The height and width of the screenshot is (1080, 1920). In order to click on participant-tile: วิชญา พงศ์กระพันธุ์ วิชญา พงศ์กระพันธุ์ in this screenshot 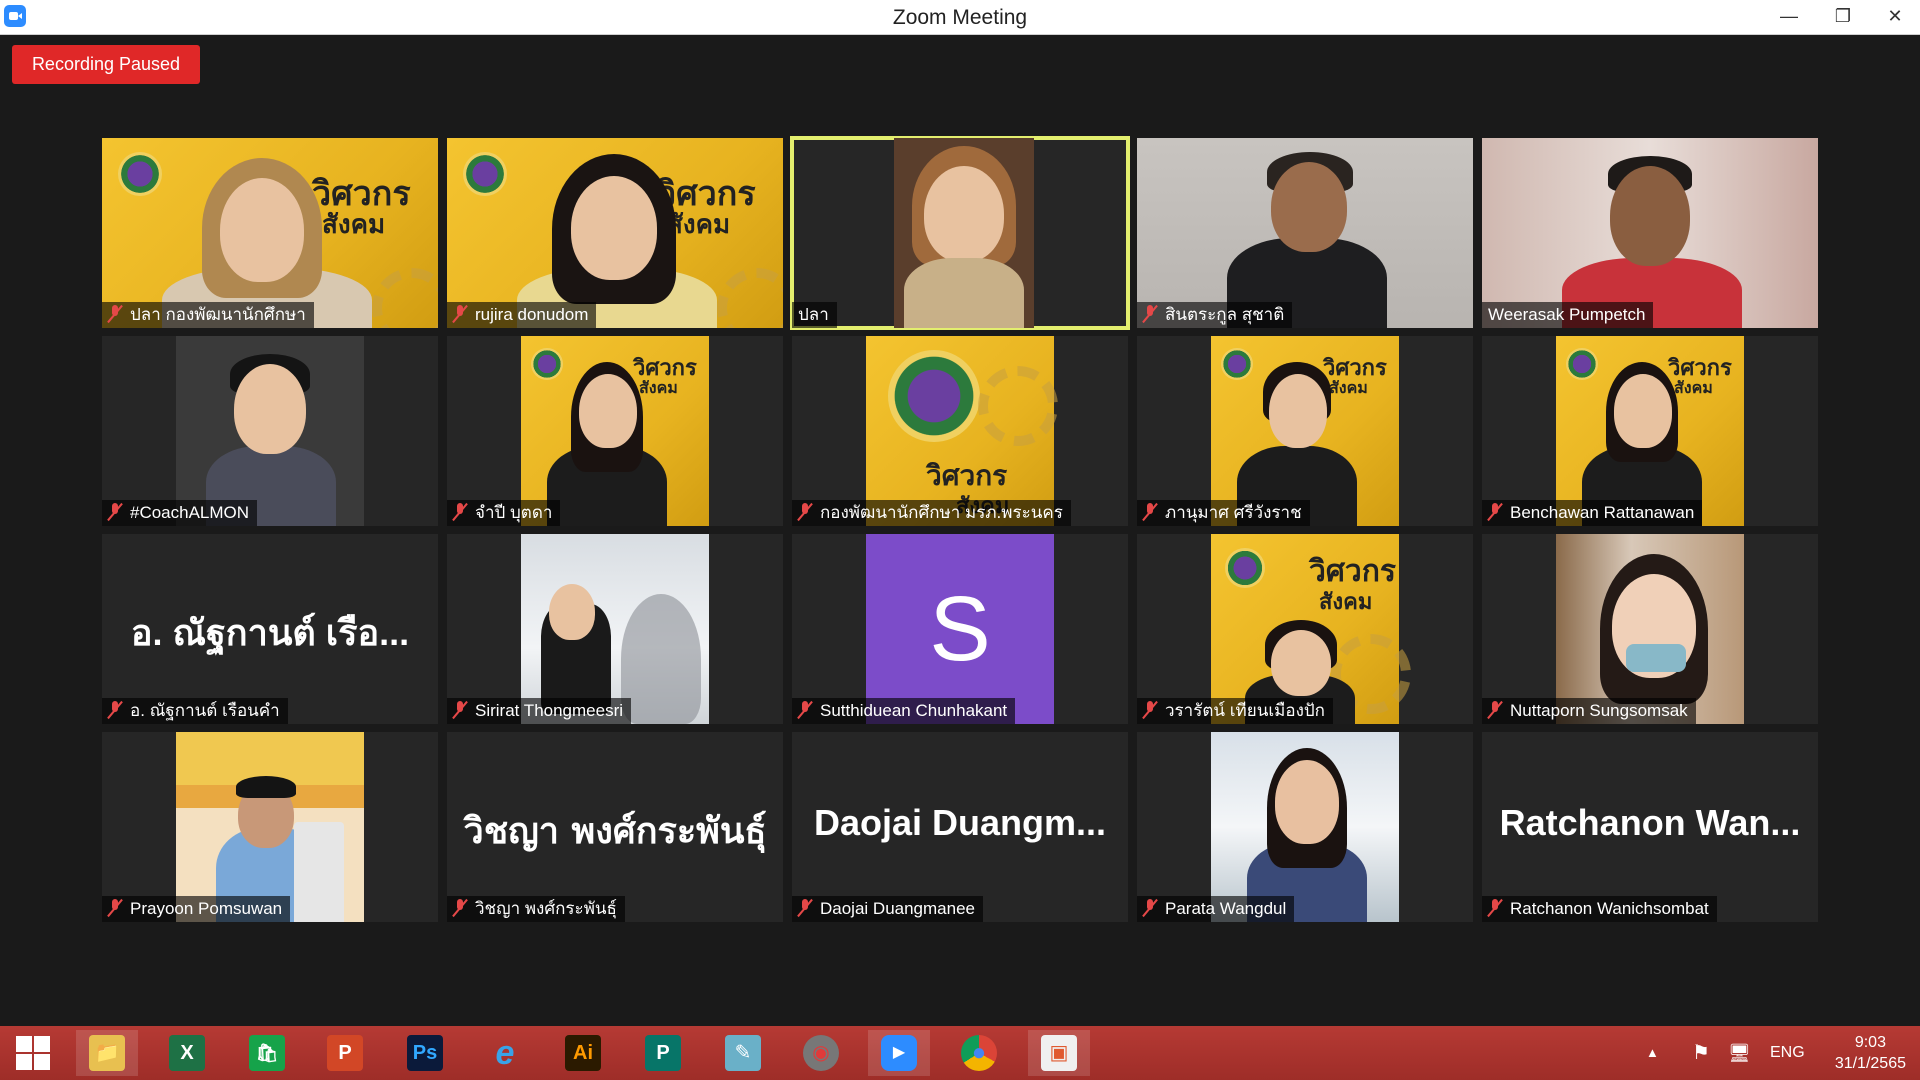, I will do `click(615, 827)`.